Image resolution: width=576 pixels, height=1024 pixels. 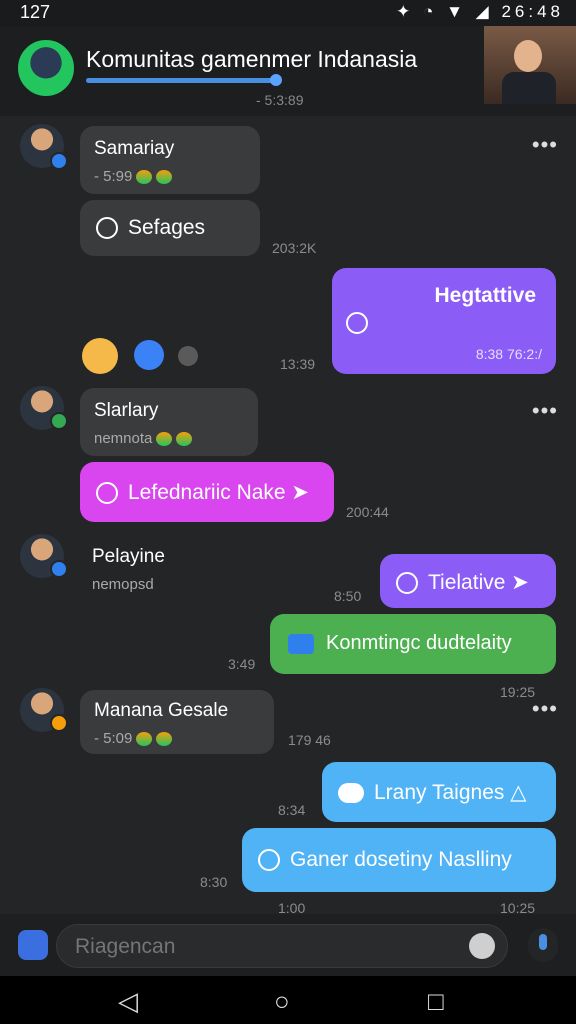 What do you see at coordinates (407, 583) in the screenshot?
I see `at-icon` at bounding box center [407, 583].